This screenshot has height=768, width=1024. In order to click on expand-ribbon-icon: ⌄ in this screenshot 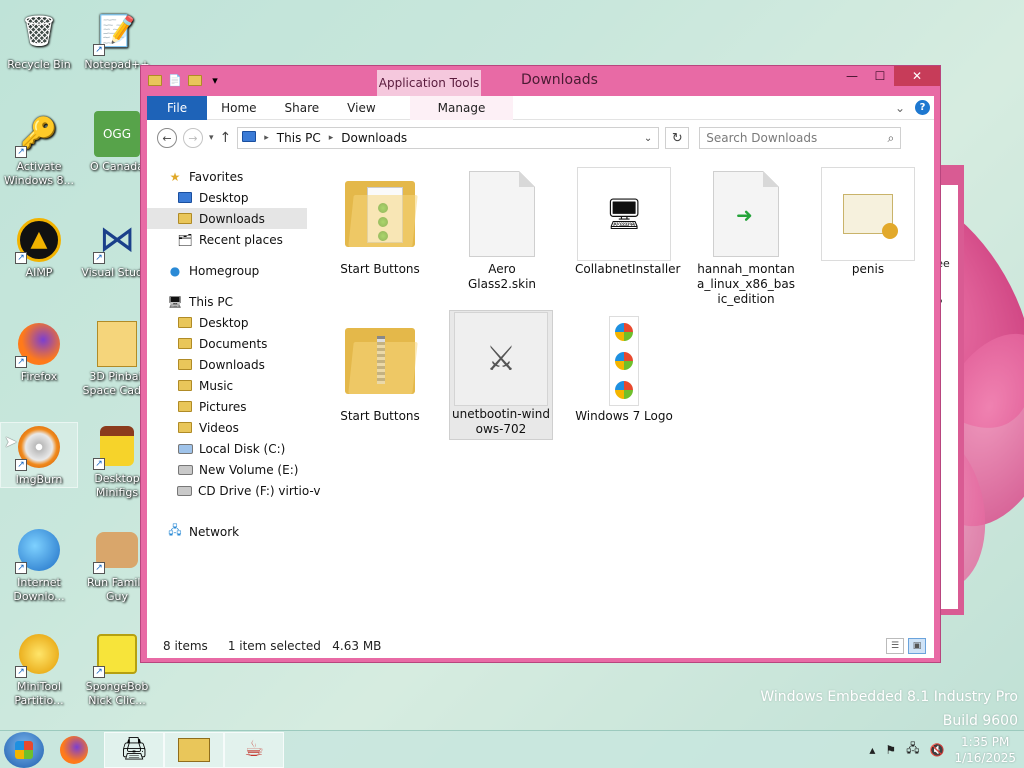, I will do `click(900, 108)`.